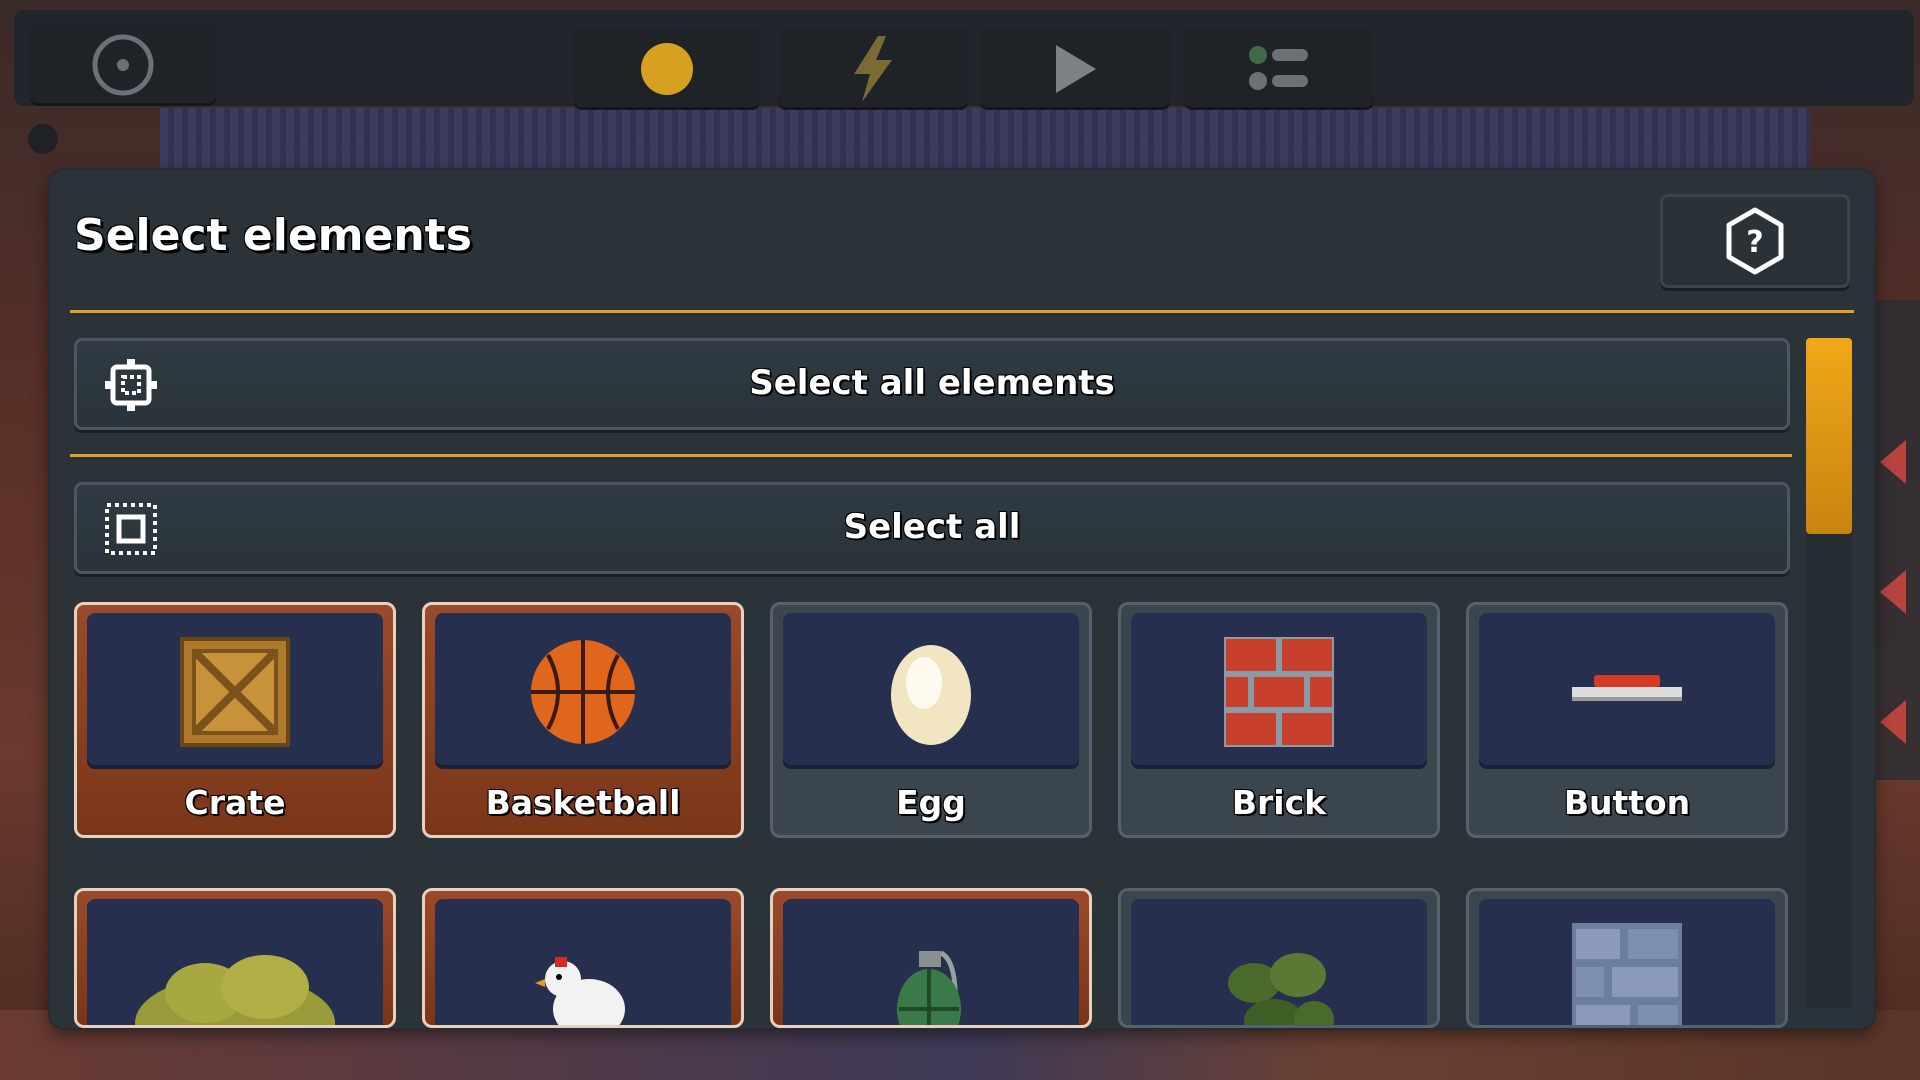 The height and width of the screenshot is (1080, 1920). I want to click on grenade-icon, so click(929, 987).